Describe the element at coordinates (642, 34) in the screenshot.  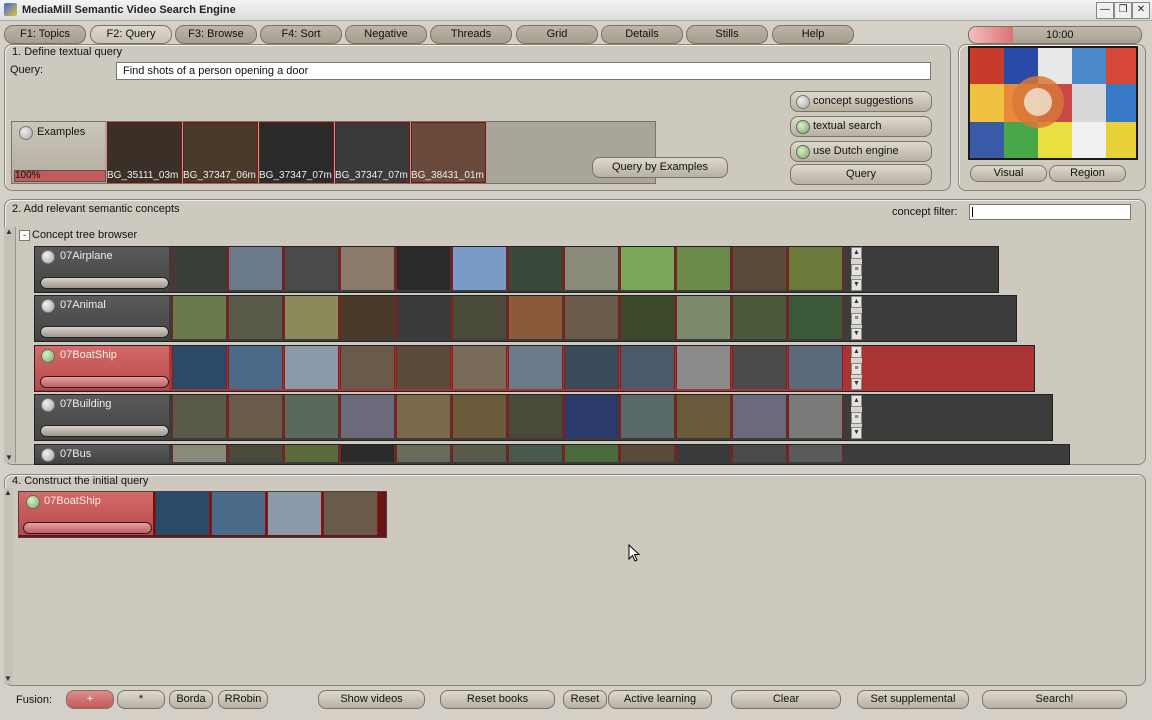
I see `tab-details: Details` at that location.